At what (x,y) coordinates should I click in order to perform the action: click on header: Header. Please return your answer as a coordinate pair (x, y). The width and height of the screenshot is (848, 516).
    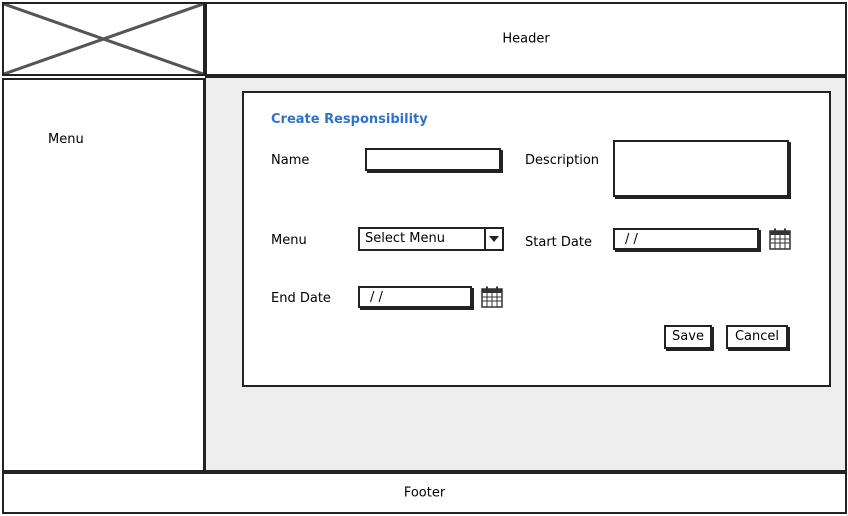
    Looking at the image, I should click on (526, 39).